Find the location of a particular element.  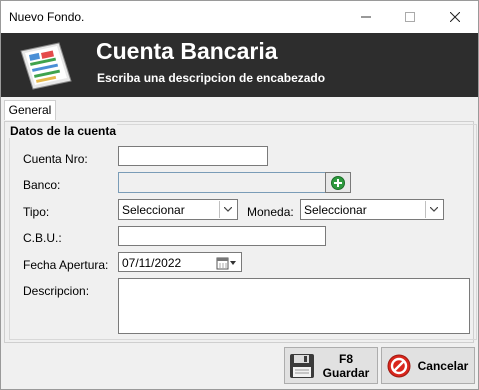

account-number-field is located at coordinates (193, 156).